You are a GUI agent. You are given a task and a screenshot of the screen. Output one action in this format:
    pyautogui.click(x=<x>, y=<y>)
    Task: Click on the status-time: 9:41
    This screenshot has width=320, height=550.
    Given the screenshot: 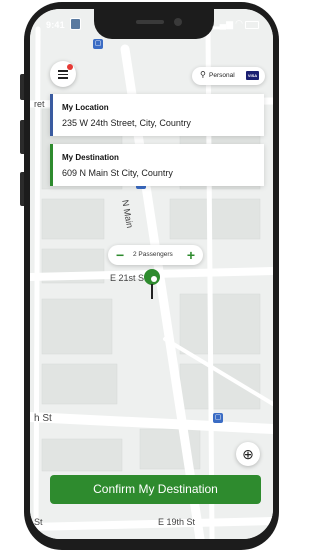 What is the action you would take?
    pyautogui.click(x=55, y=25)
    